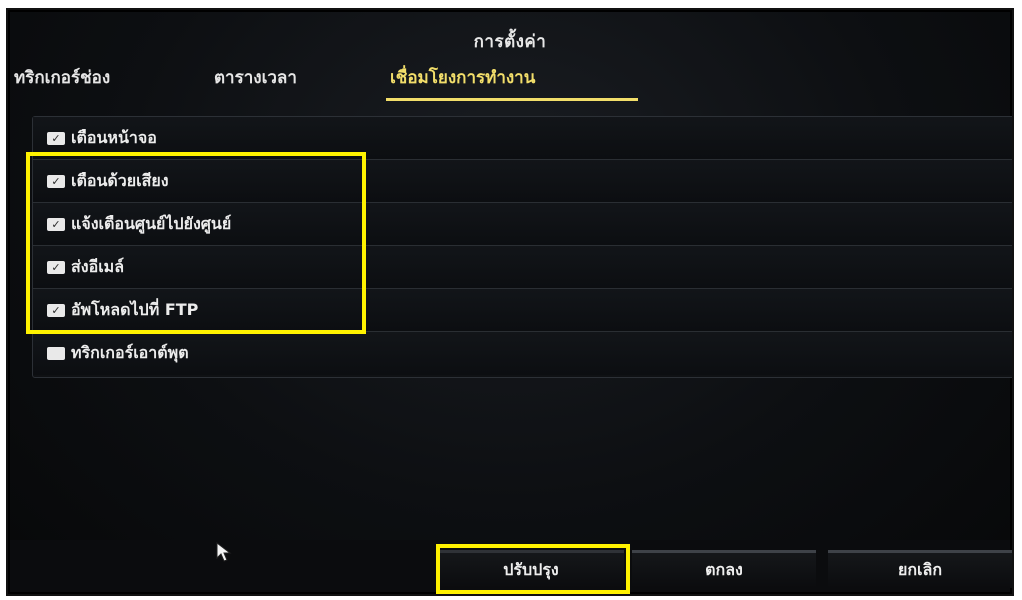 The width and height of the screenshot is (1022, 600). What do you see at coordinates (522, 138) in the screenshot?
I see `action-row-screen-alert: ✓ เตือนหน้าจอ` at bounding box center [522, 138].